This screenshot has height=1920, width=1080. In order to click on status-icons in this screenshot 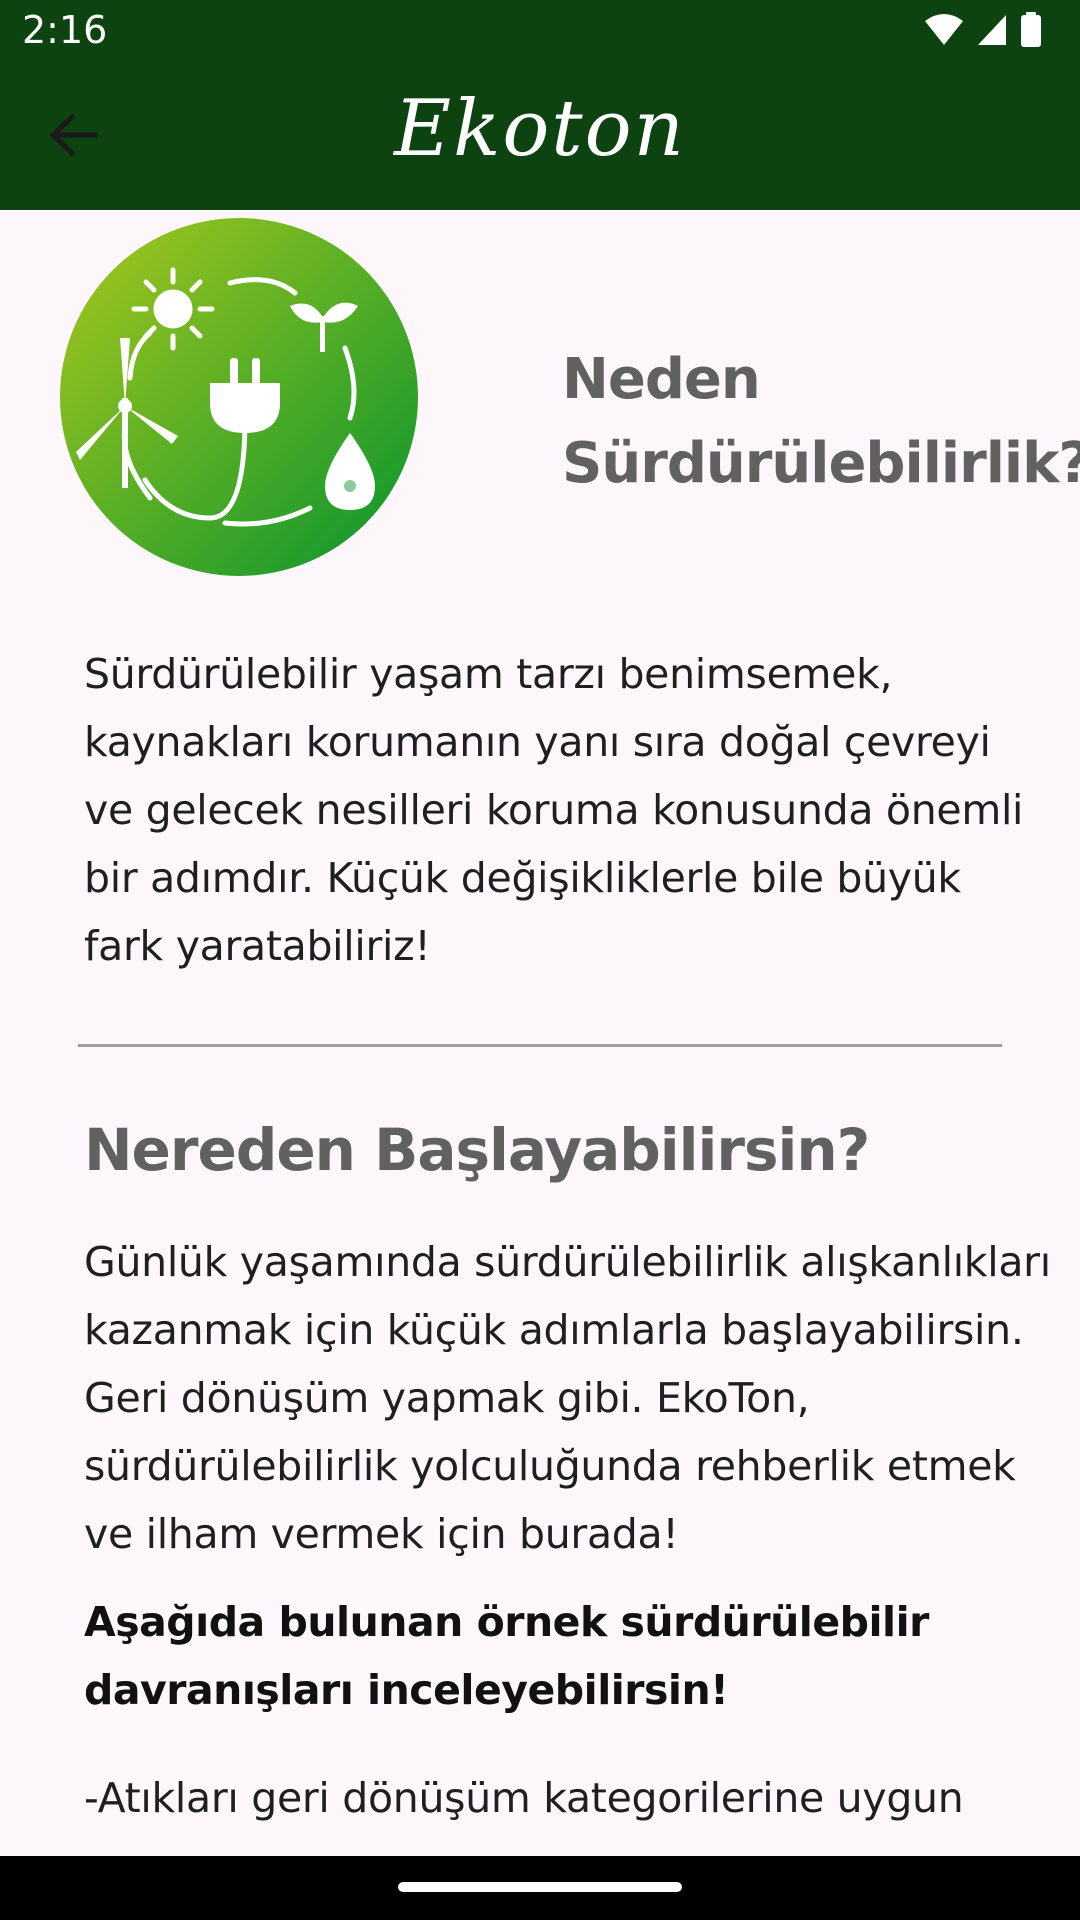, I will do `click(983, 32)`.